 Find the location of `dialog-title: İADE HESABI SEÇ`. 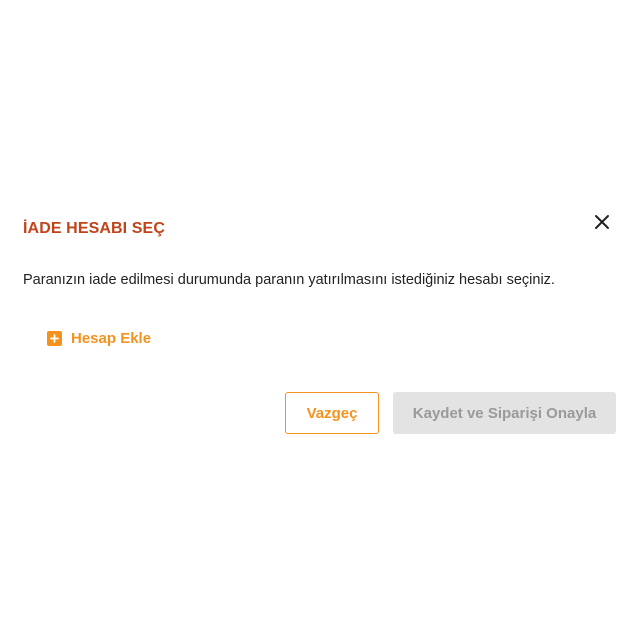

dialog-title: İADE HESABI SEÇ is located at coordinates (94, 228).